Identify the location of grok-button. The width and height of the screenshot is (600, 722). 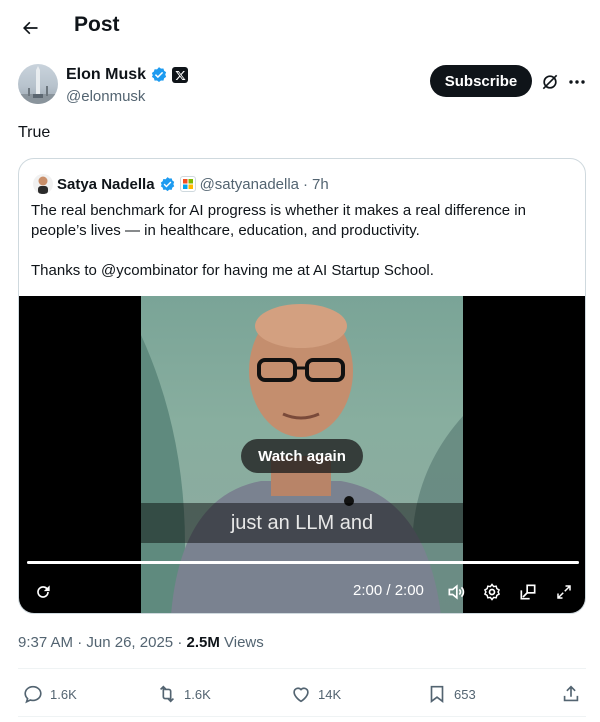
(550, 82).